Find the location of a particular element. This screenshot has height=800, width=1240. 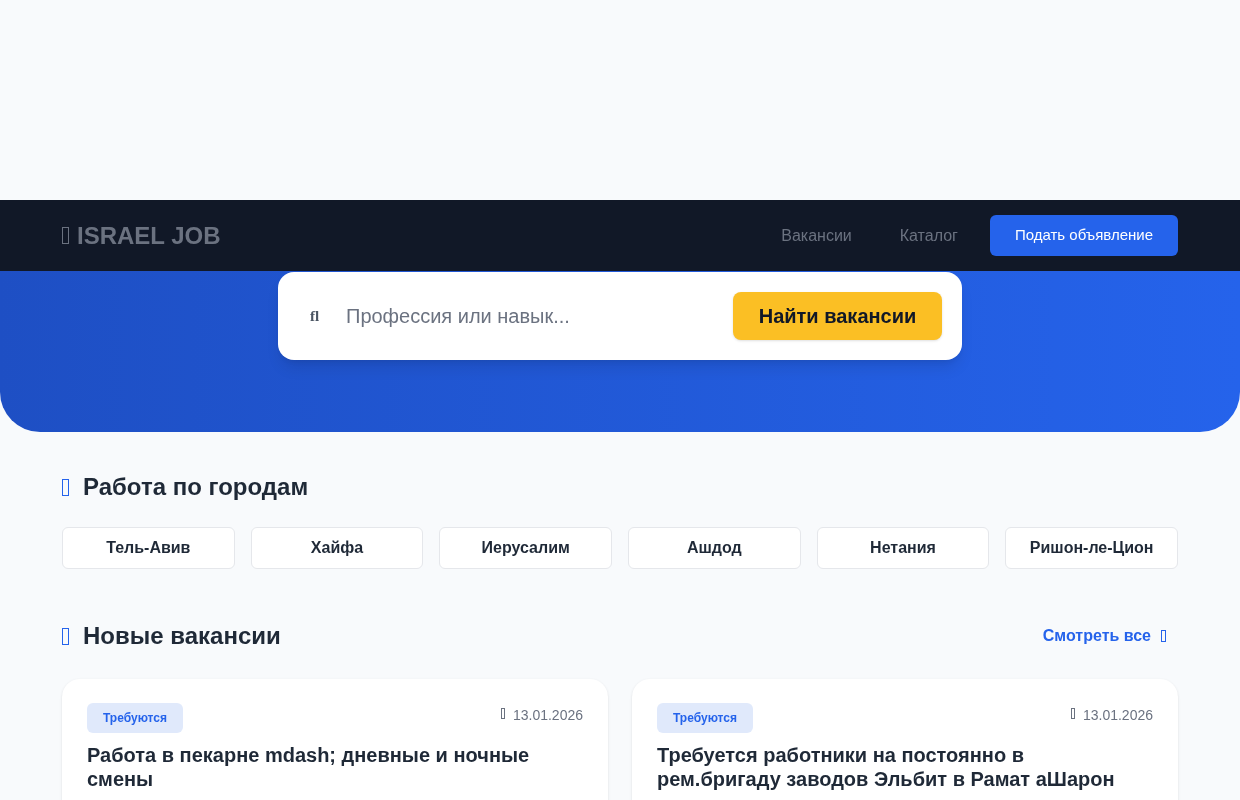

city-button: Ришон-ле-Цион is located at coordinates (1091, 548).